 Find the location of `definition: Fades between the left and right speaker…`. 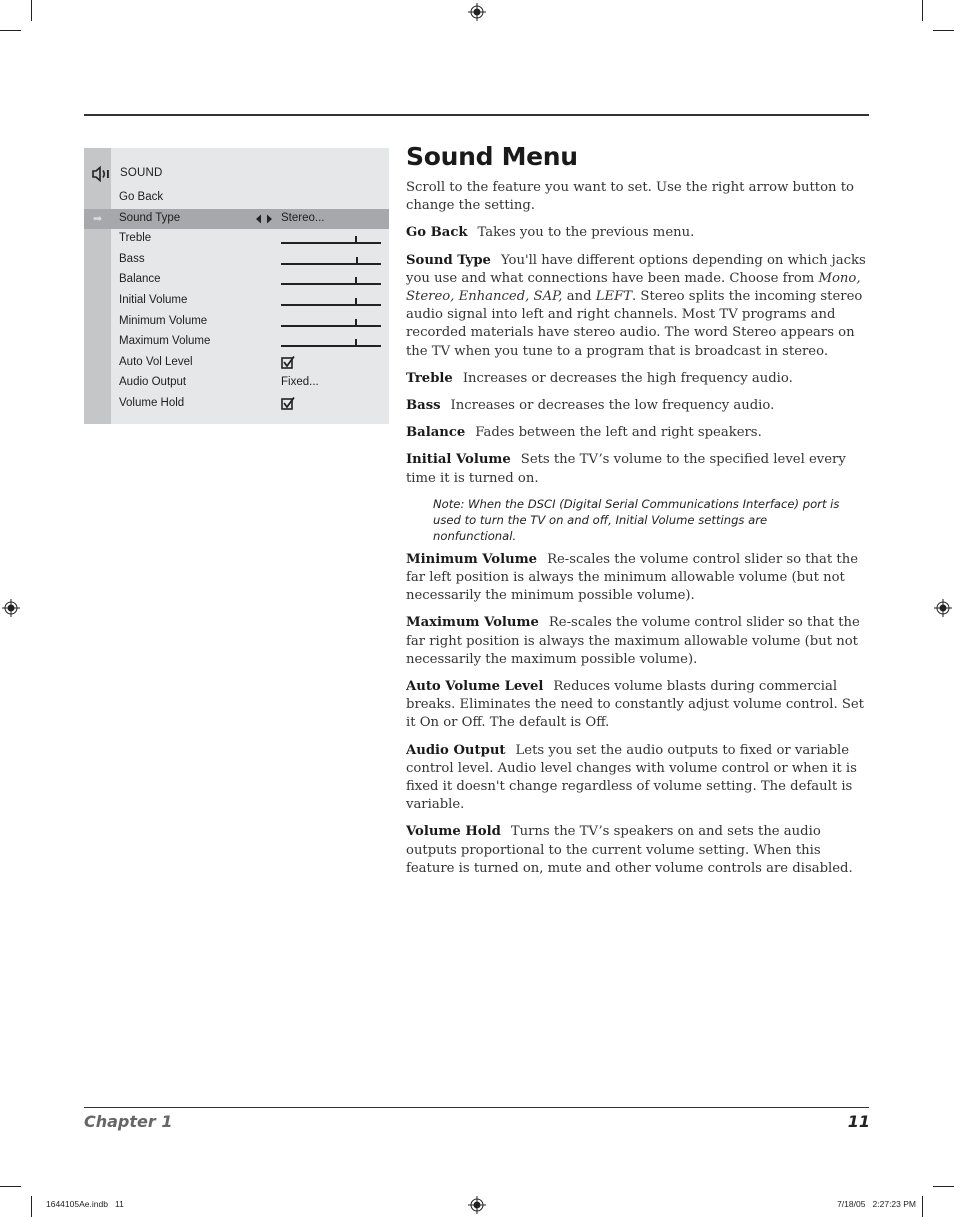

definition: Fades between the left and right speaker… is located at coordinates (618, 433).